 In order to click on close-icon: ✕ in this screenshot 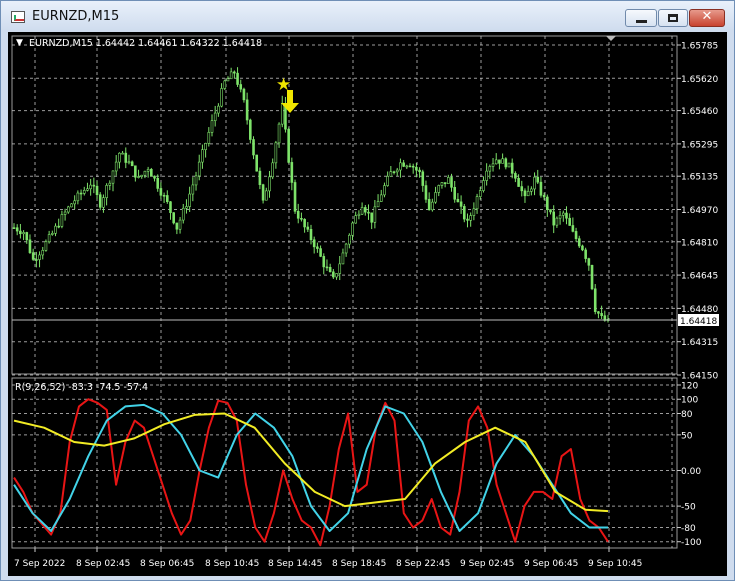, I will do `click(707, 16)`.